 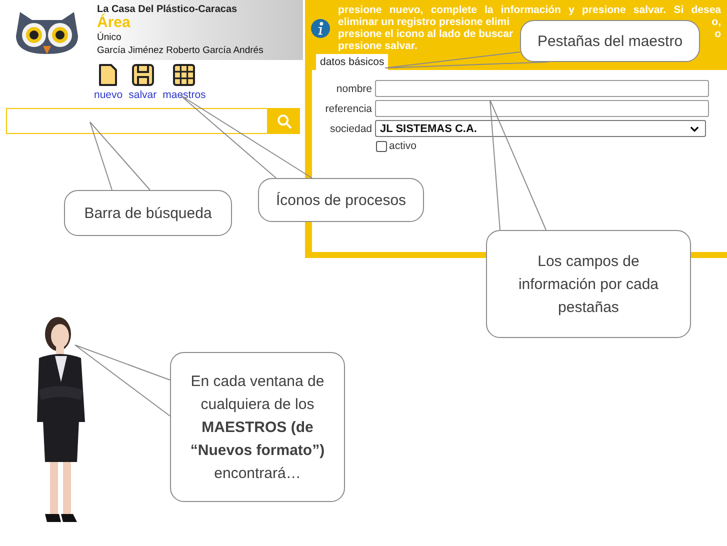 I want to click on toolbar-link: nuevo, so click(x=108, y=84).